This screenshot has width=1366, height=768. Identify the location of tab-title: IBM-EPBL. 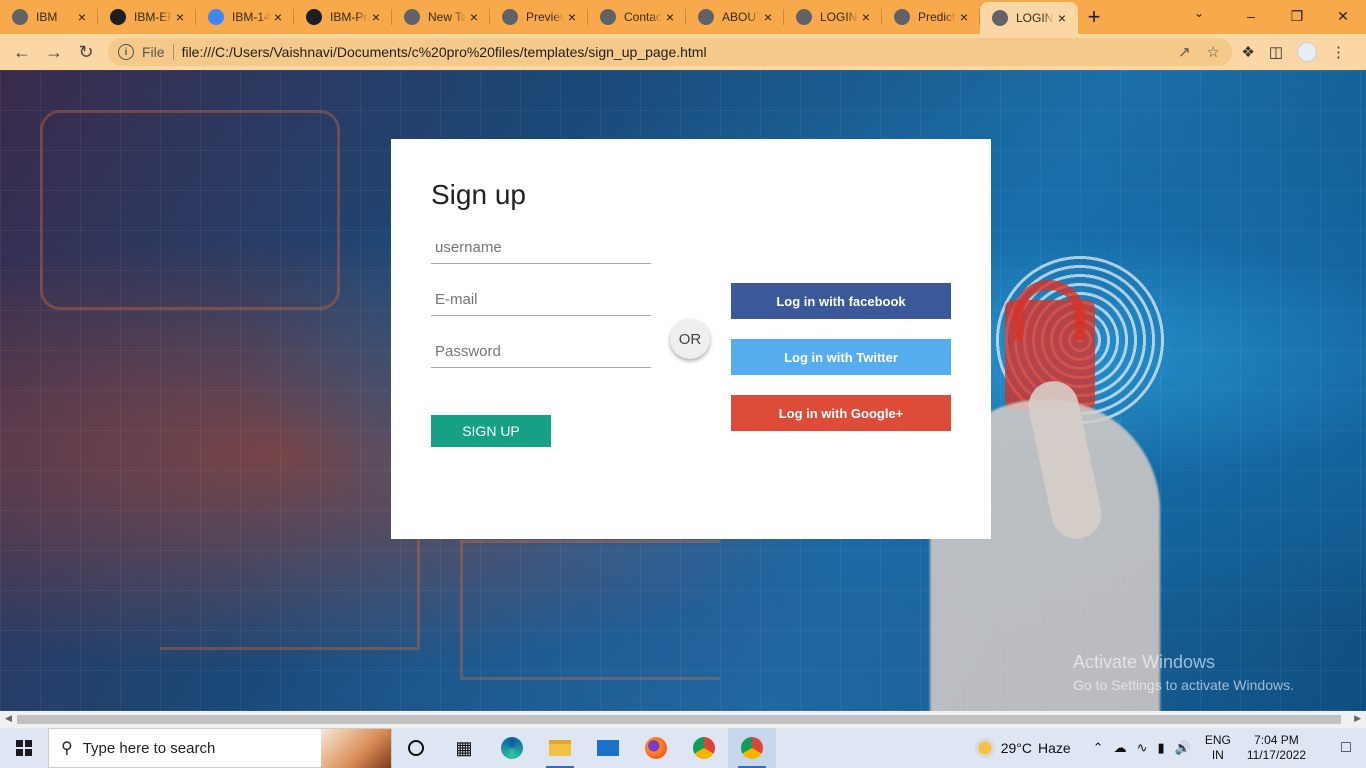
(153, 17).